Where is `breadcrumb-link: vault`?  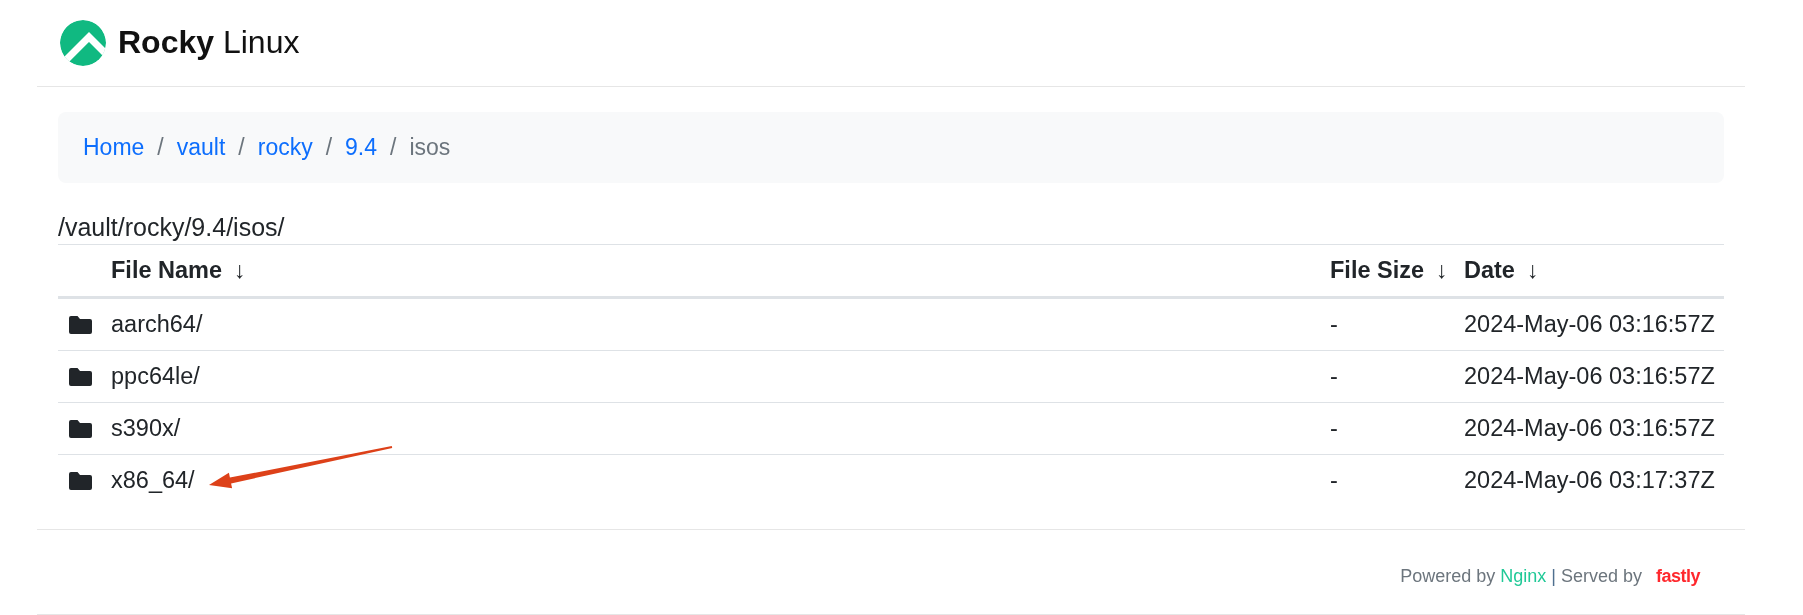
breadcrumb-link: vault is located at coordinates (201, 147).